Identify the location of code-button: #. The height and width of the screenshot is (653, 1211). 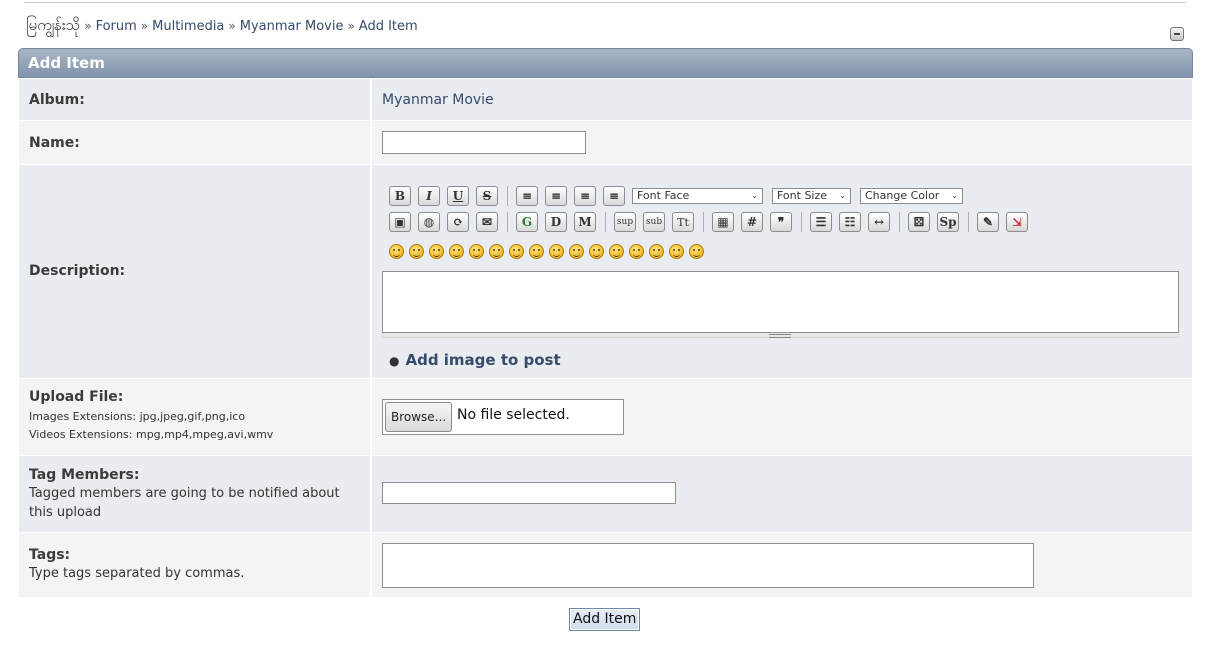
(752, 222).